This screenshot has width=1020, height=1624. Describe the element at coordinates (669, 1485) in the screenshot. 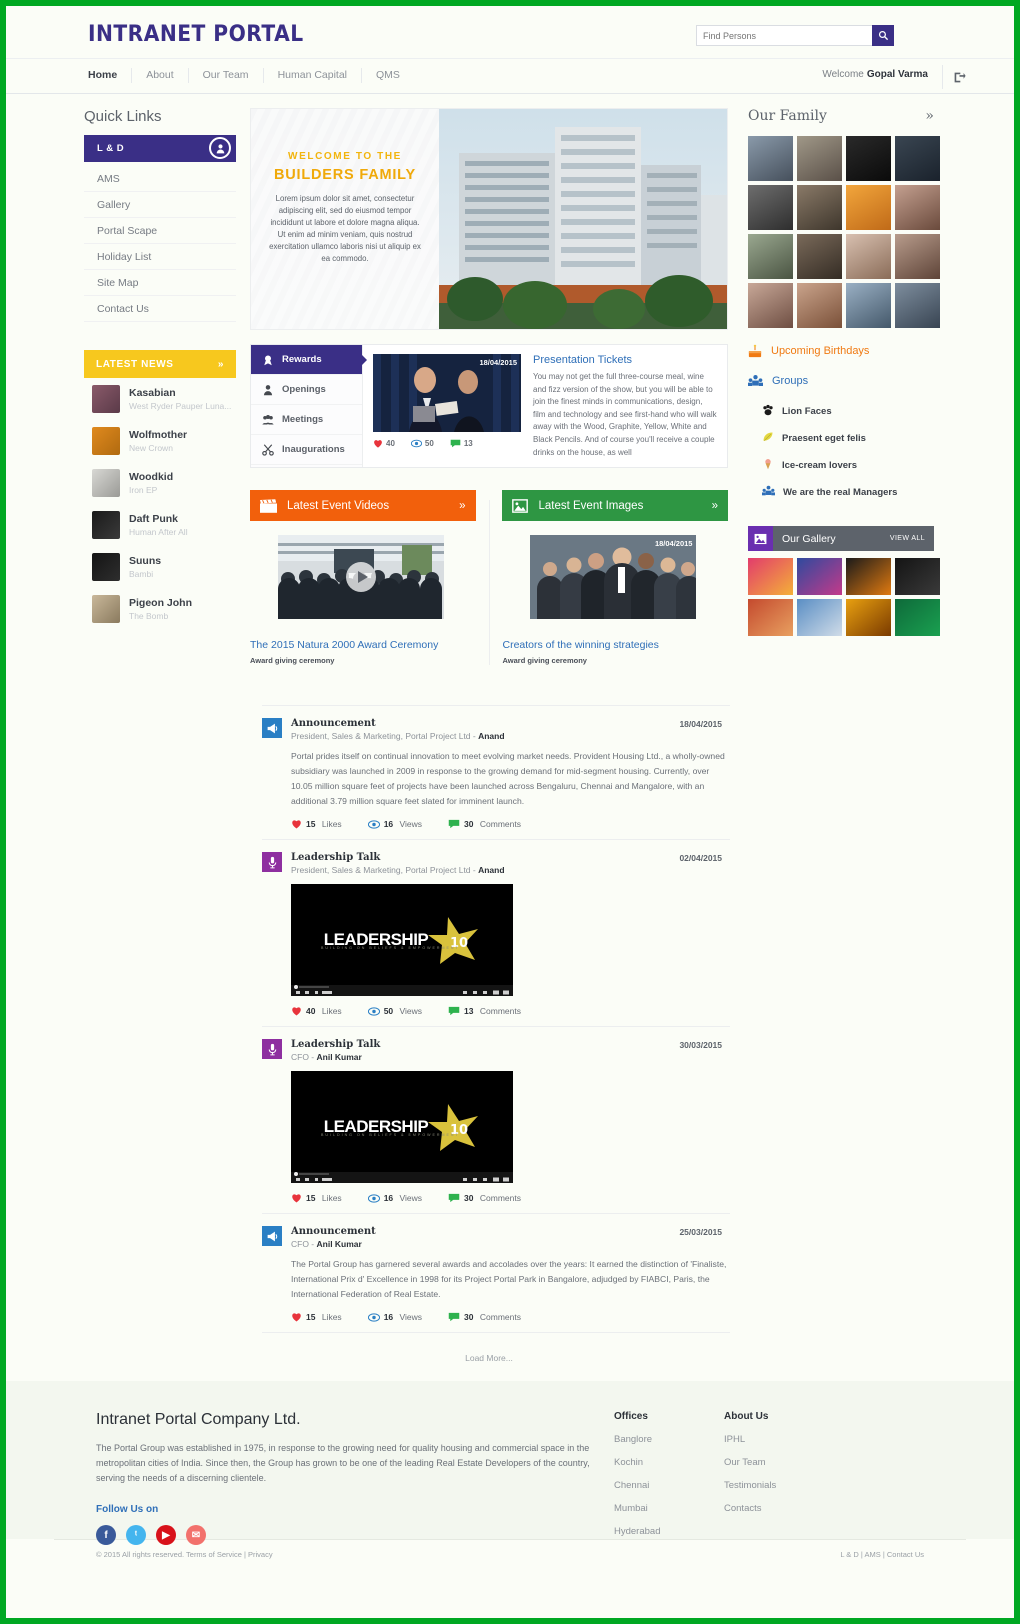

I see `footer-link-chennai: Chennai` at that location.